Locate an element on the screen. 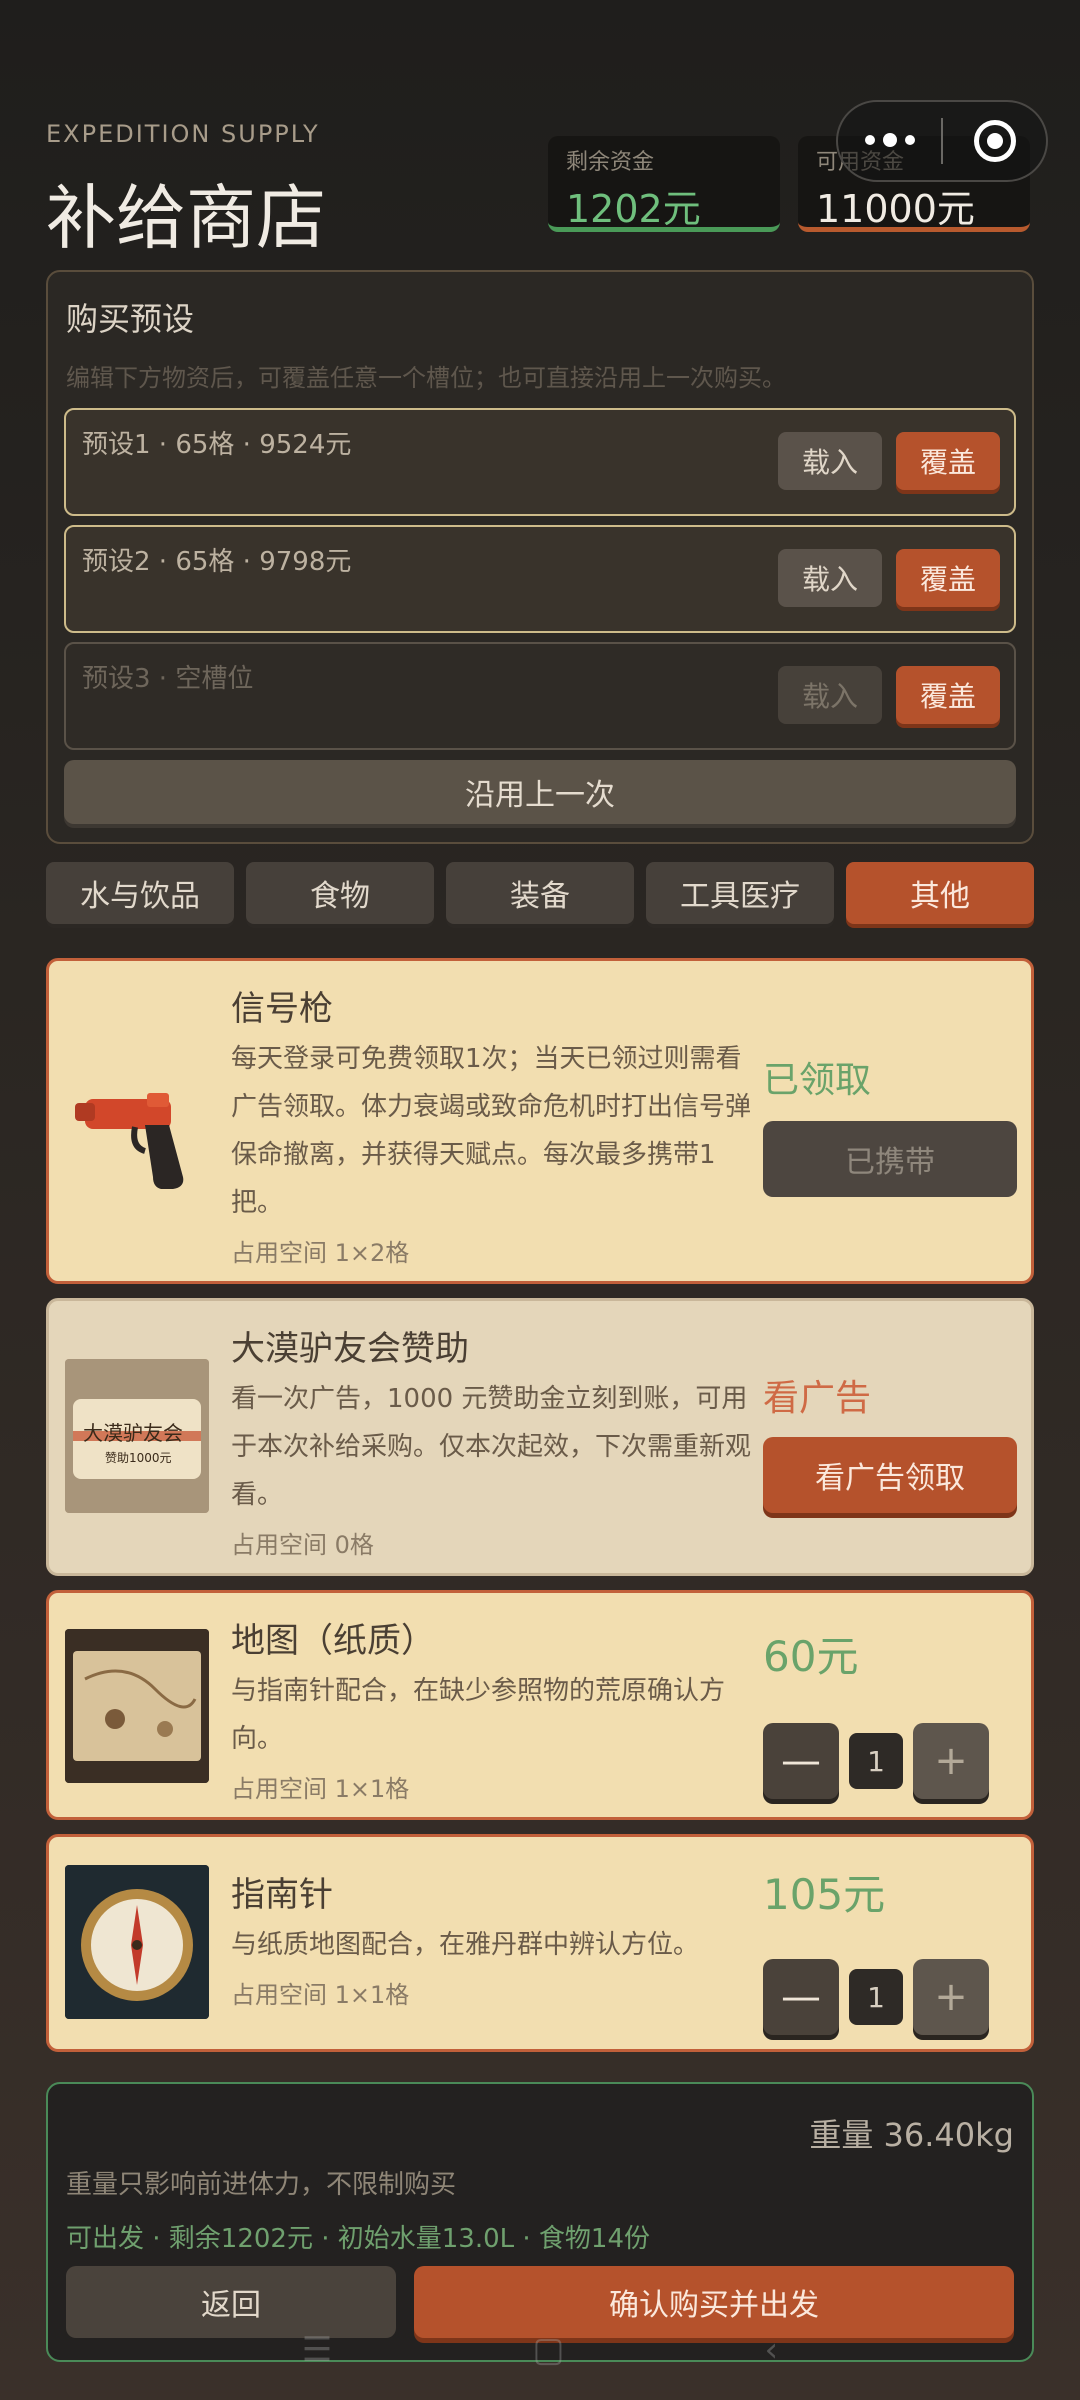 This screenshot has height=2400, width=1080. menu-nav-icon: ☰ is located at coordinates (317, 2350).